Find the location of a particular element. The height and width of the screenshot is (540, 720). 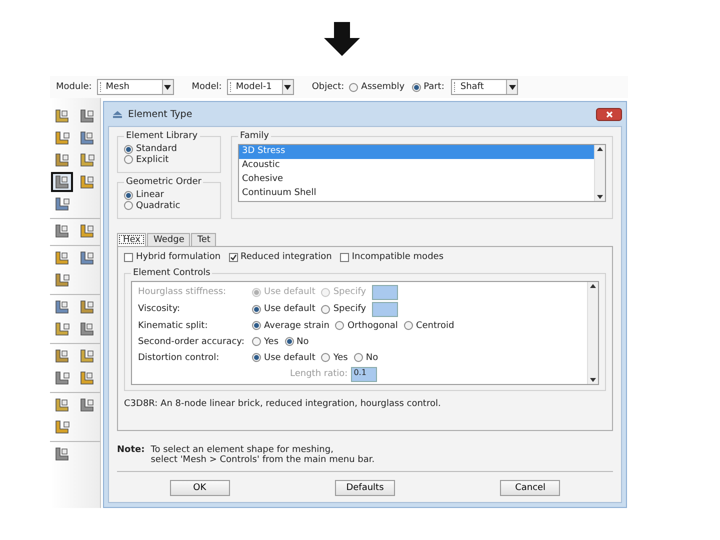

radio-label: Centroid is located at coordinates (435, 325).